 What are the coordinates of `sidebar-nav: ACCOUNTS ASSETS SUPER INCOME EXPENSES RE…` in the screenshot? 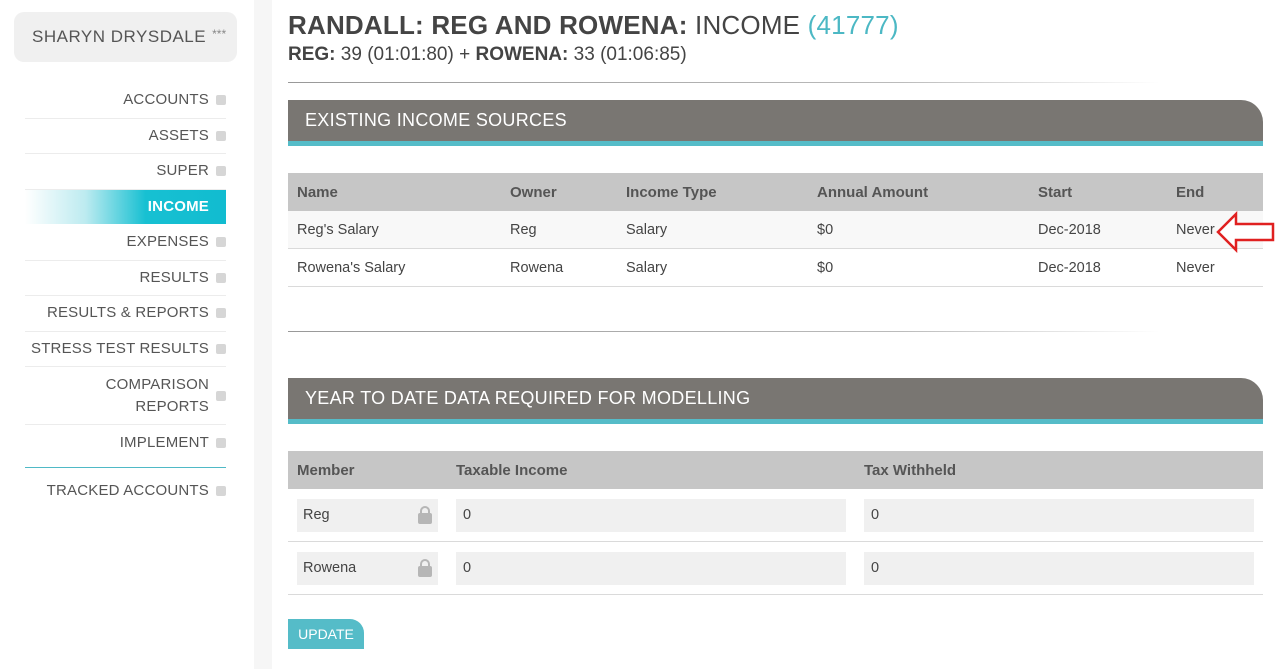 It's located at (125, 296).